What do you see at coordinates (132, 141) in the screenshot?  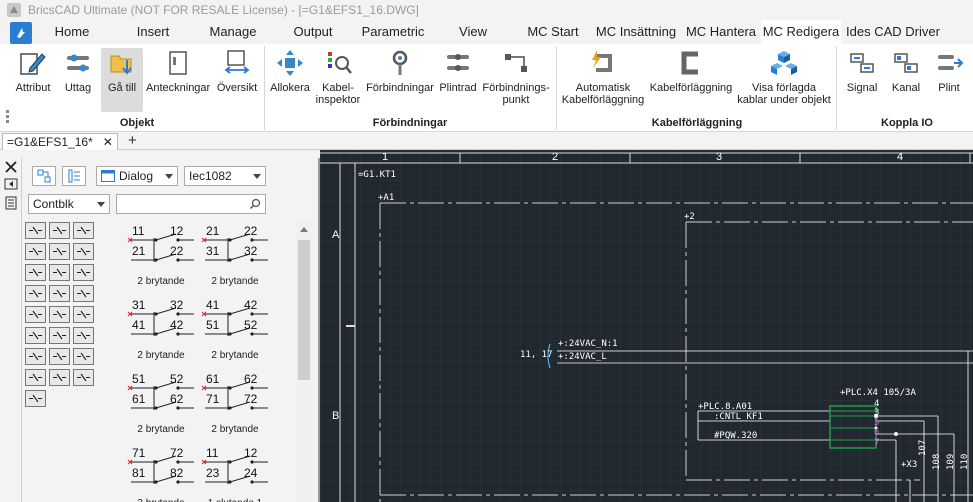 I see `new-tab-button: +` at bounding box center [132, 141].